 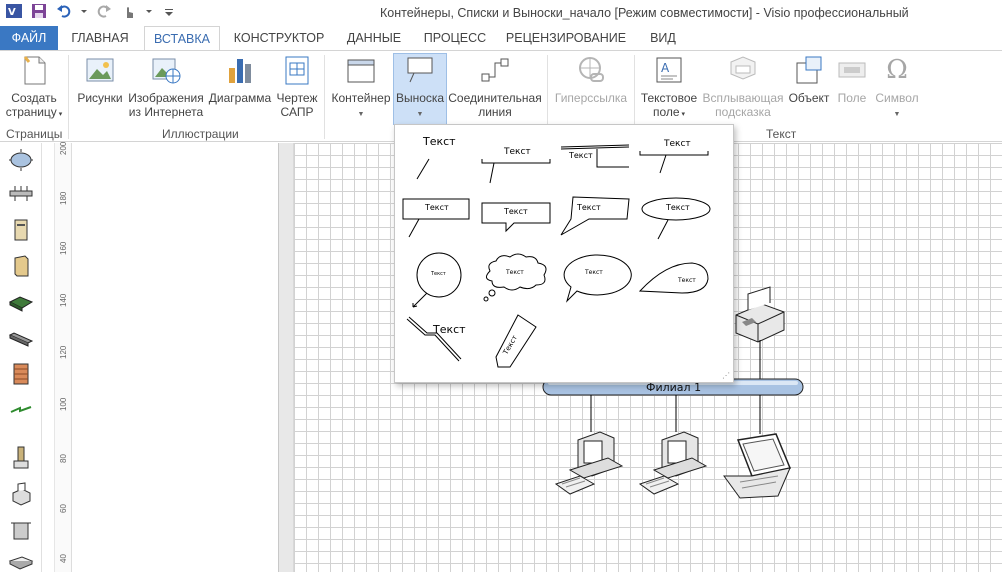 I want to click on callout-teardrop: Текст, so click(x=674, y=281).